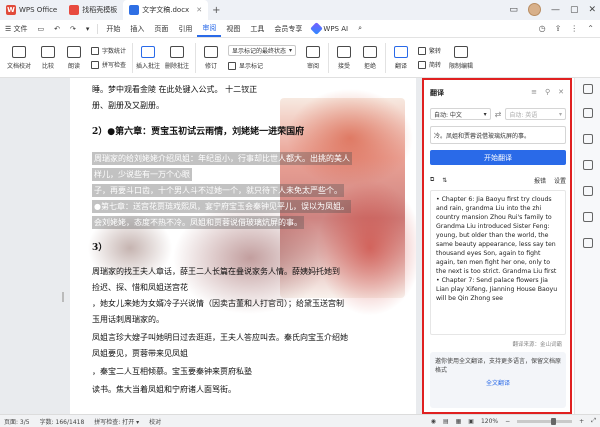 The height and width of the screenshot is (427, 600). Describe the element at coordinates (148, 58) in the screenshot. I see `insert-annotation-button: 插入批注` at that location.